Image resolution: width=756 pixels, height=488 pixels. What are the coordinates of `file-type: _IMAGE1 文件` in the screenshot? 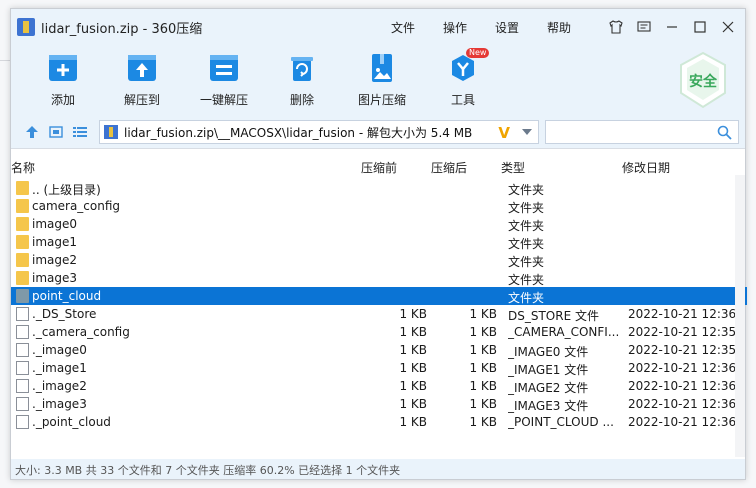 It's located at (548, 370).